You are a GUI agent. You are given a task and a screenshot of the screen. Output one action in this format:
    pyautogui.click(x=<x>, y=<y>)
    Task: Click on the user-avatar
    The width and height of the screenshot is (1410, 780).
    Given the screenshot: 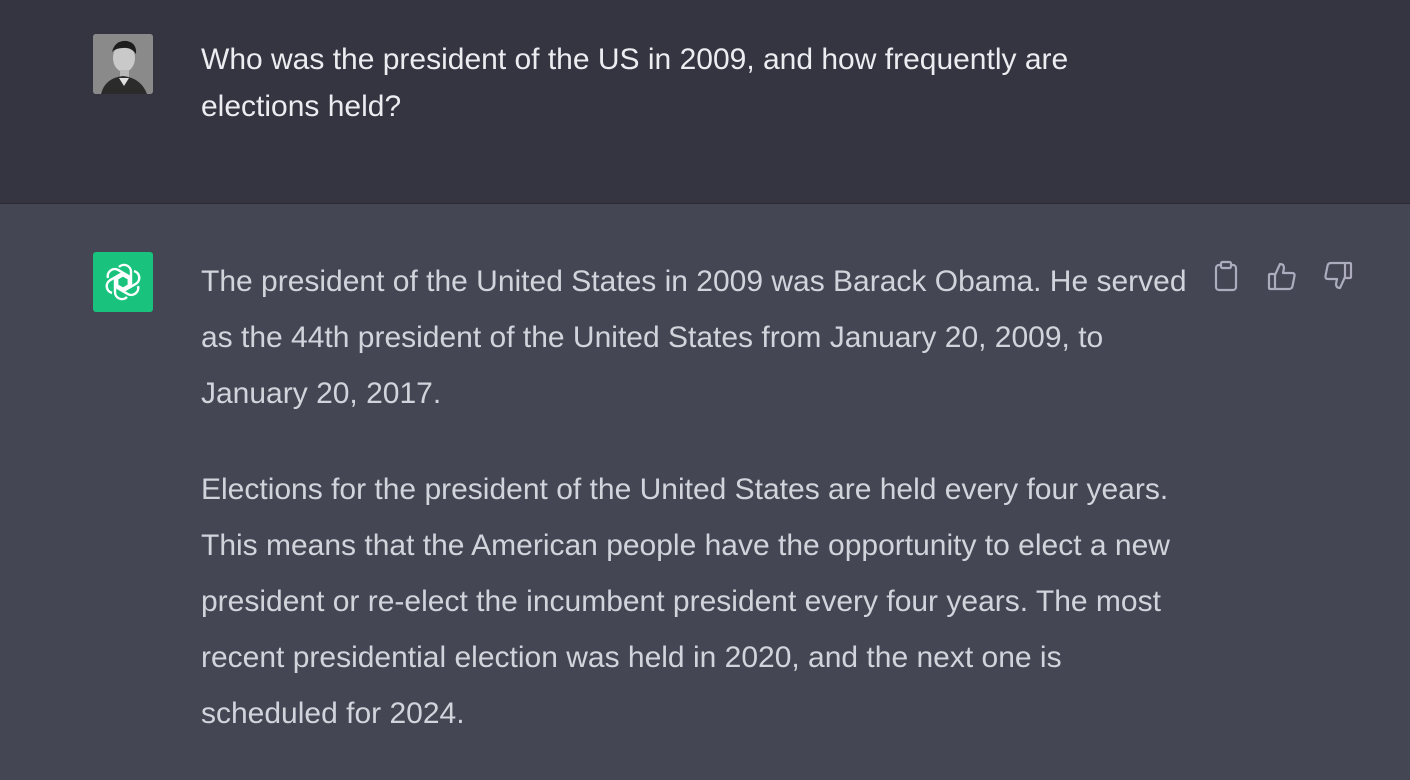 What is the action you would take?
    pyautogui.click(x=123, y=64)
    